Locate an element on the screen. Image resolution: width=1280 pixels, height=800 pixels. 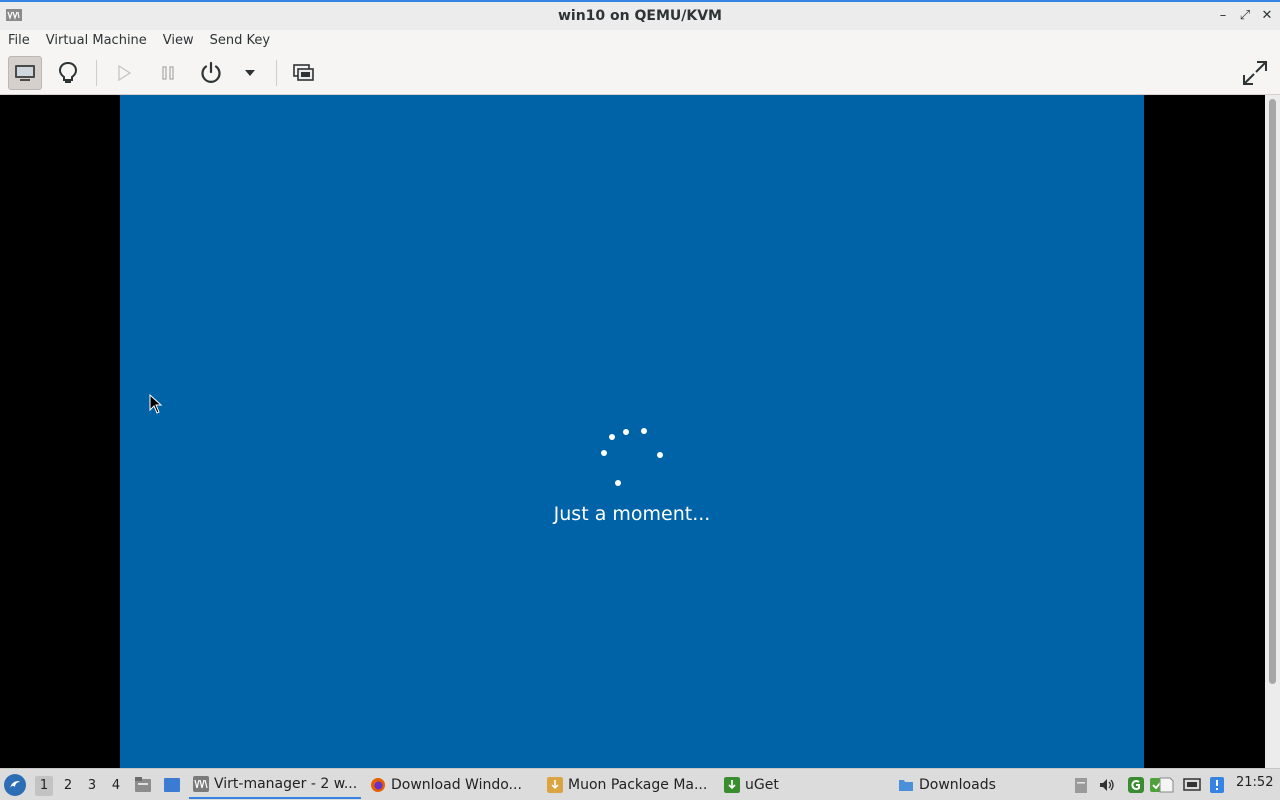
snapshot-icon is located at coordinates (303, 72).